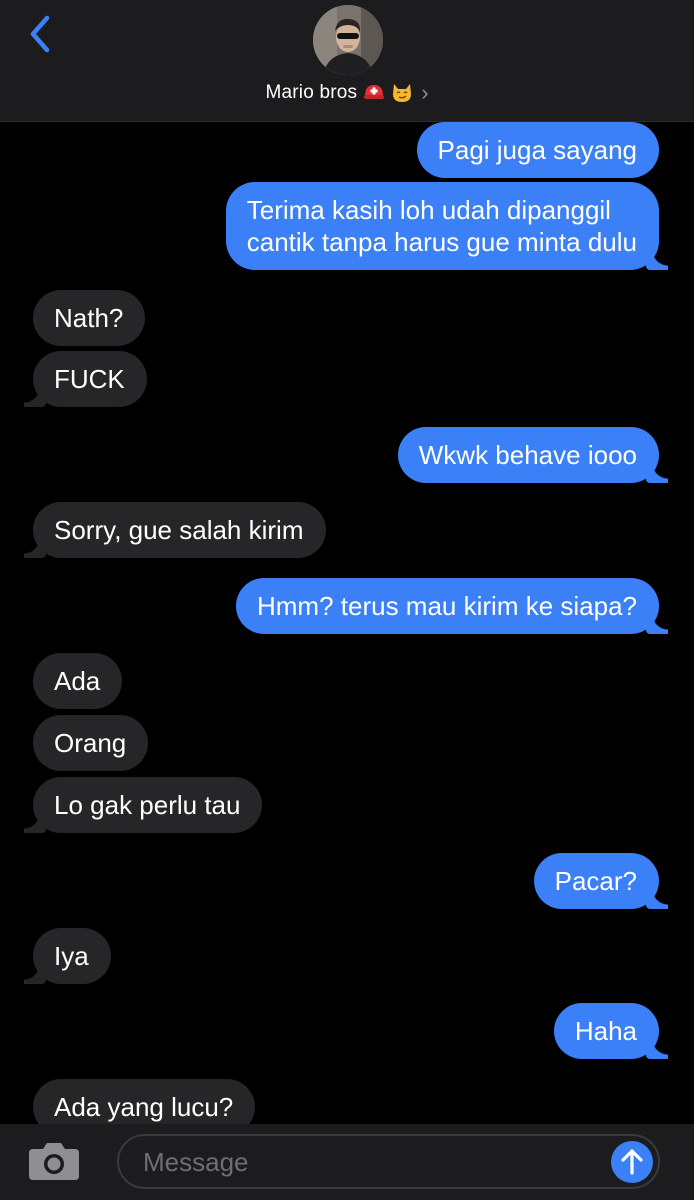  Describe the element at coordinates (373, 1162) in the screenshot. I see `message-input` at that location.